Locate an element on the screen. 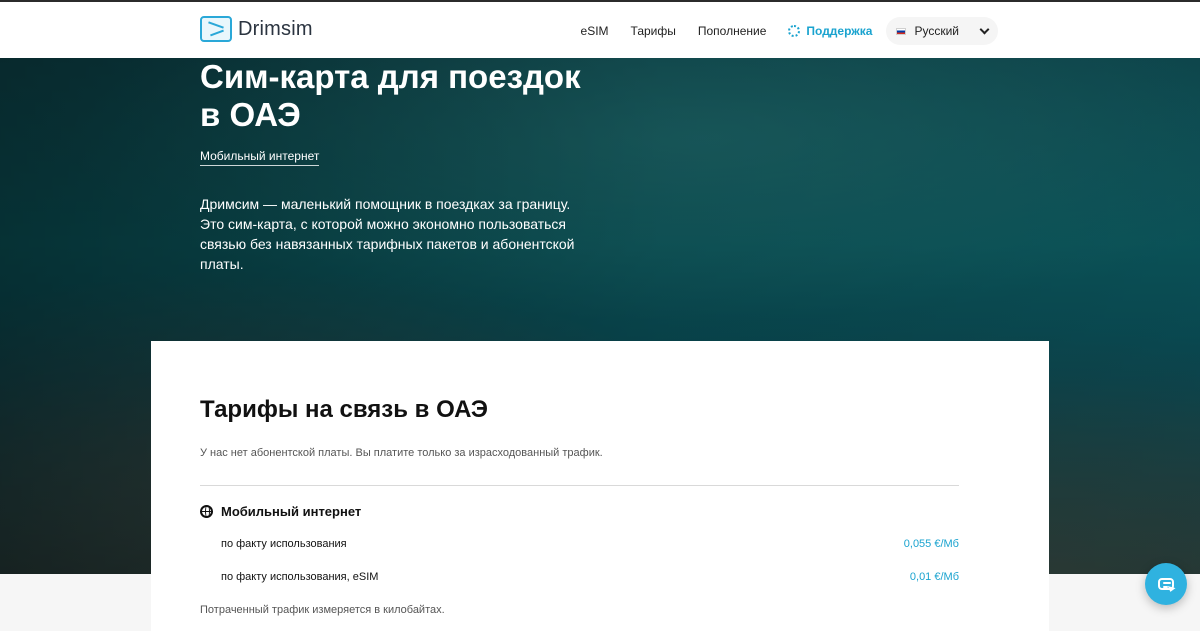  divider is located at coordinates (579, 485).